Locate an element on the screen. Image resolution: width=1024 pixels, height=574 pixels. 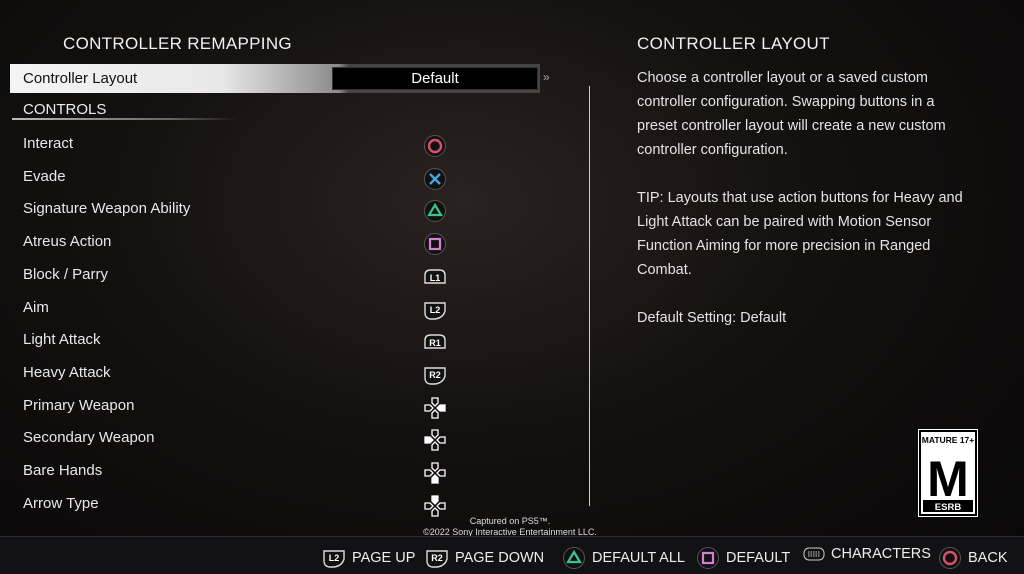
touchpad-button-icon is located at coordinates (814, 554).